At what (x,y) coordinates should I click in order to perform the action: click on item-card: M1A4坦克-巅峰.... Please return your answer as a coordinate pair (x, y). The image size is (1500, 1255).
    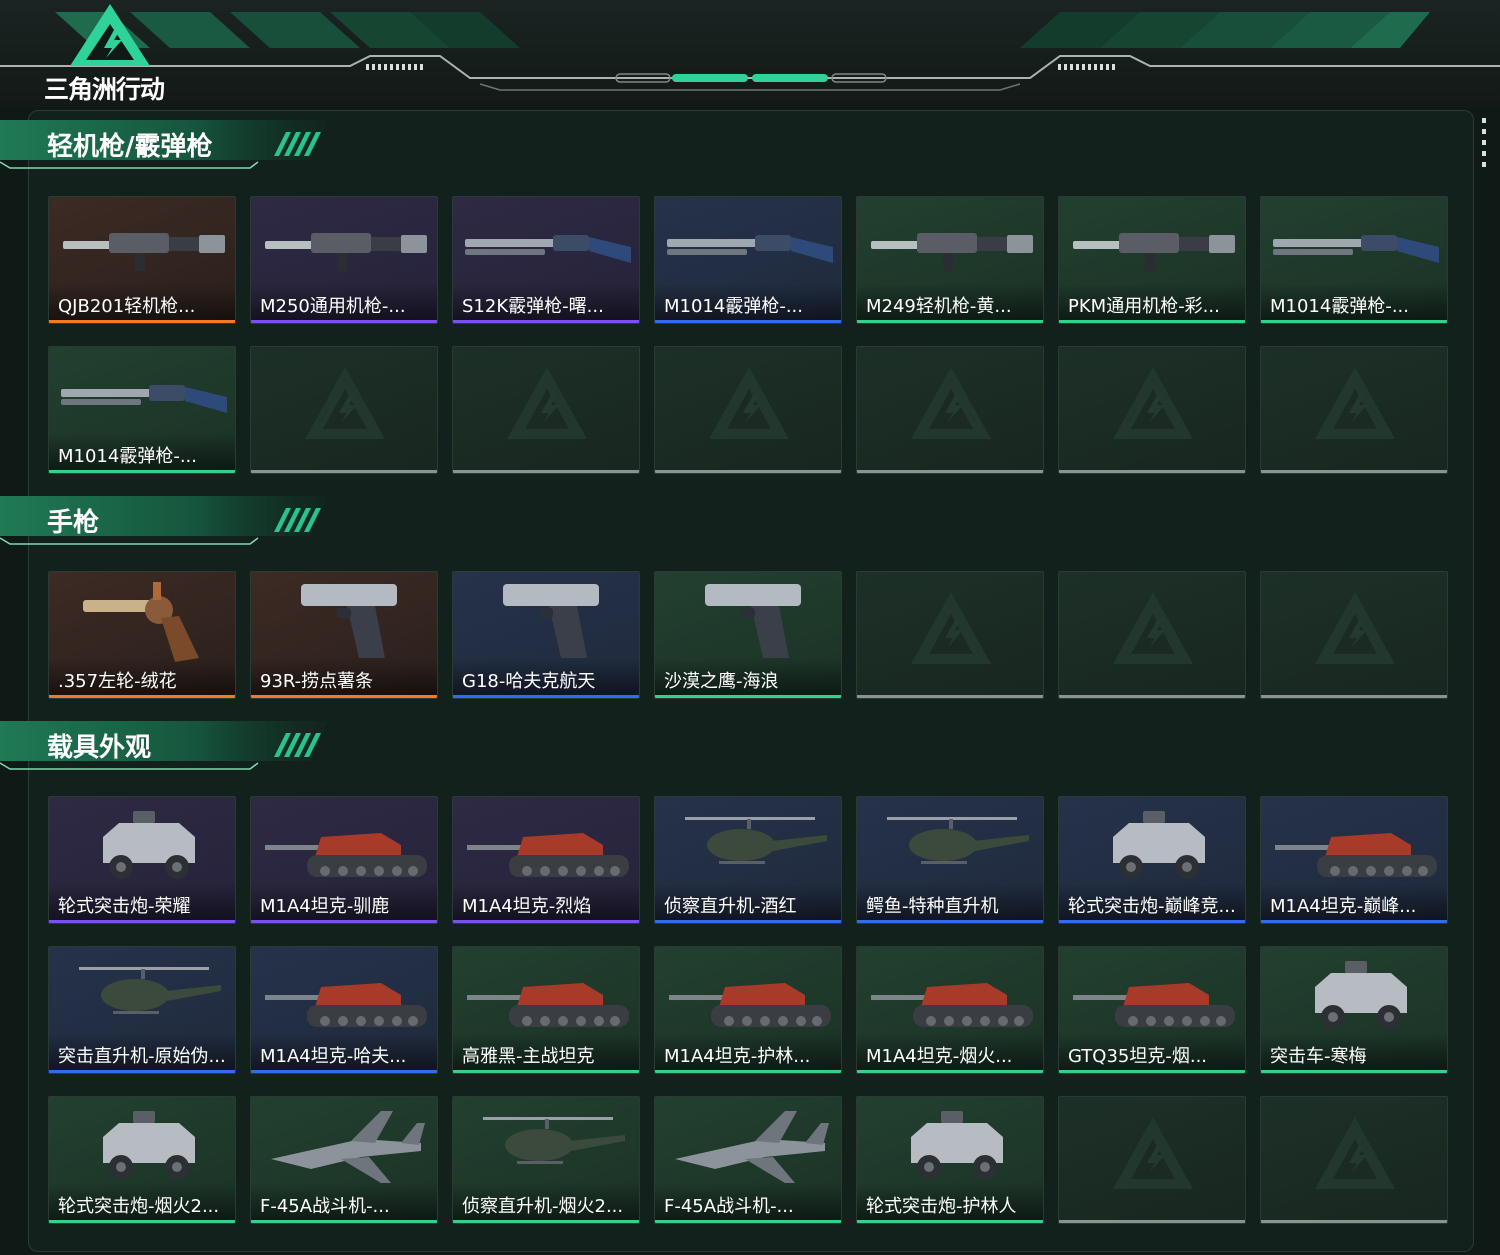
    Looking at the image, I should click on (1354, 860).